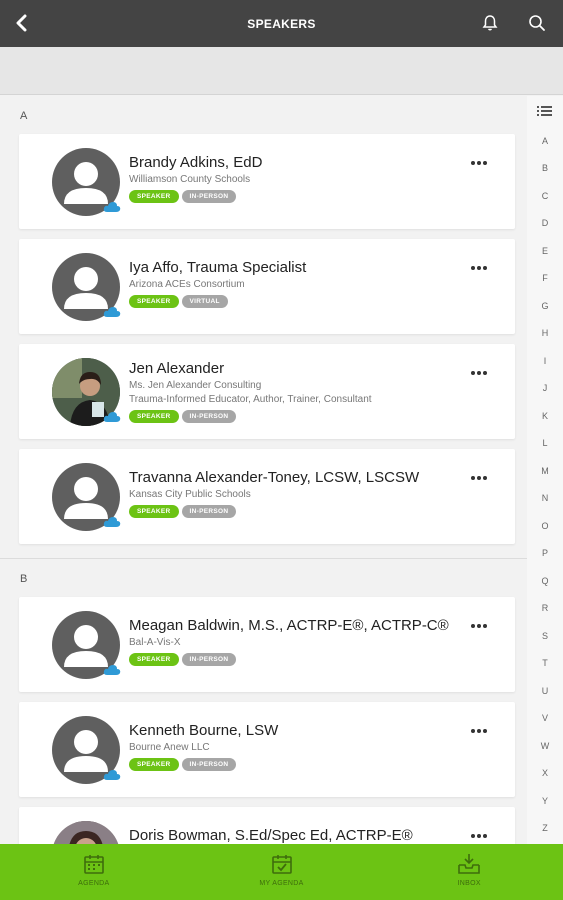 The width and height of the screenshot is (563, 900). What do you see at coordinates (274, 477) in the screenshot?
I see `speaker-name: Travanna Alexander-Toney, LCSW, LSCSW` at bounding box center [274, 477].